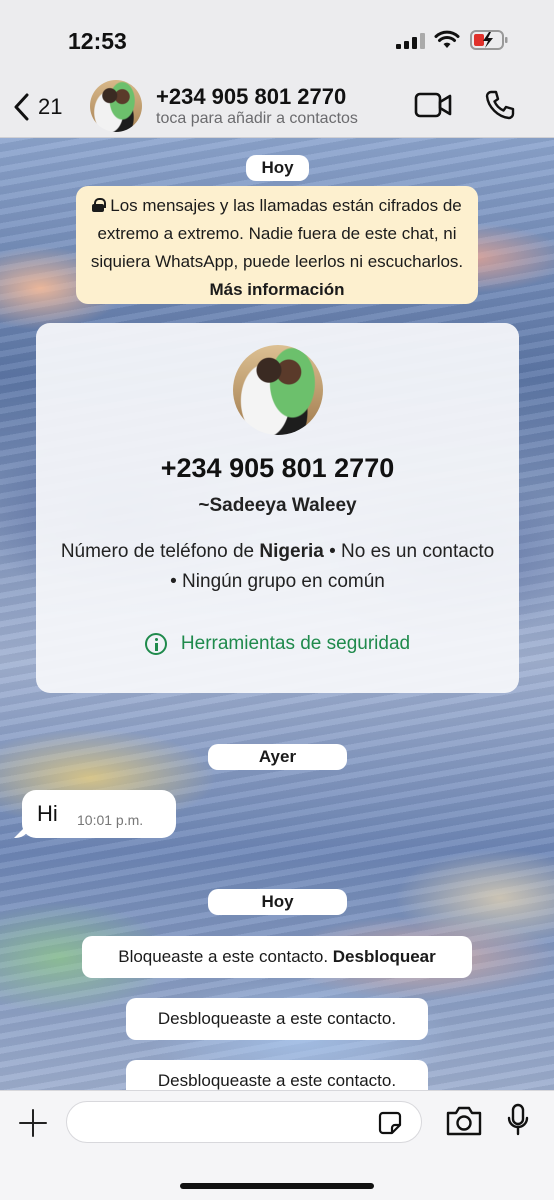  What do you see at coordinates (97, 41) in the screenshot?
I see `status-time: 12:53` at bounding box center [97, 41].